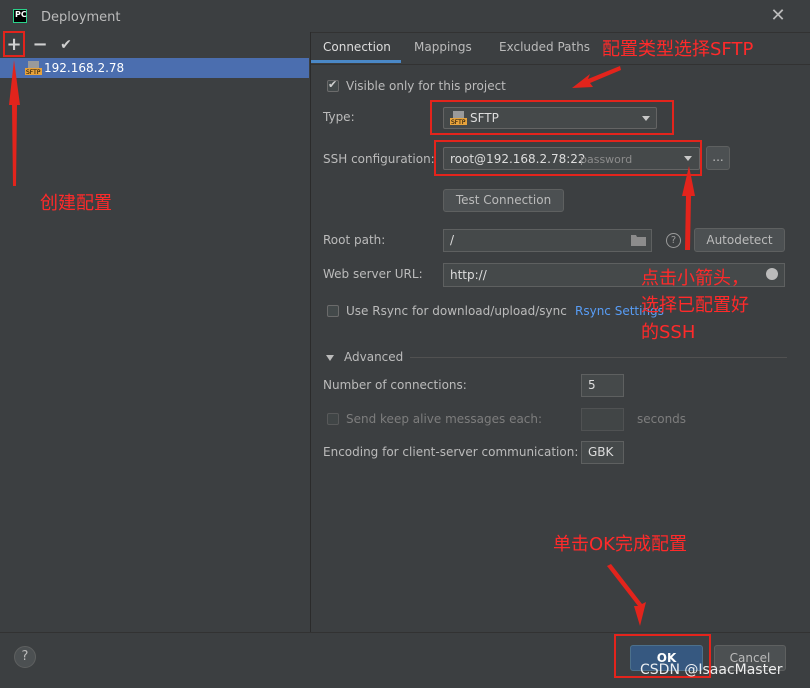 The width and height of the screenshot is (810, 688). Describe the element at coordinates (678, 49) in the screenshot. I see `annotation-choose-sftp: 配置类型选择SFTP` at that location.